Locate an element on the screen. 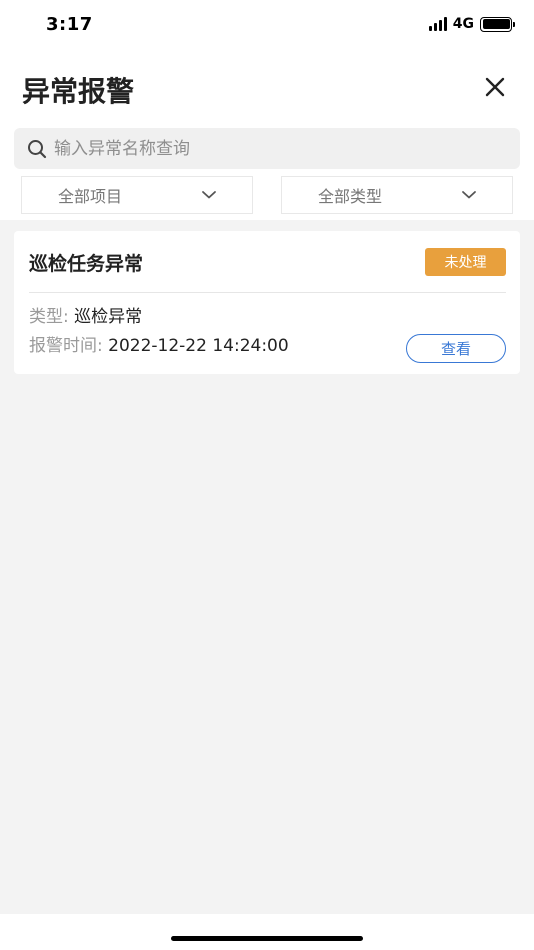  search-bar is located at coordinates (267, 148).